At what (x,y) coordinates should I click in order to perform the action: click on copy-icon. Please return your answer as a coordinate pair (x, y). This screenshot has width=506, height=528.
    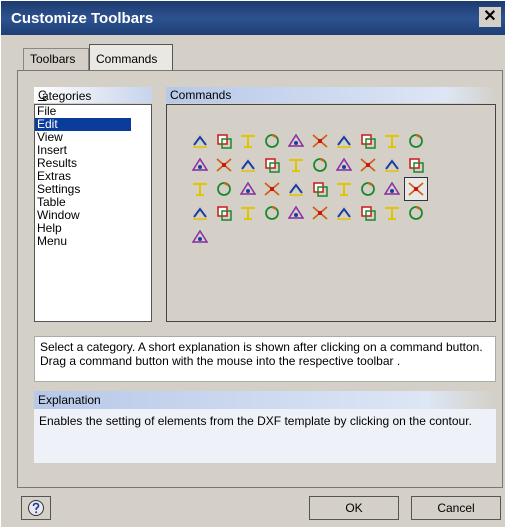
    Looking at the image, I should click on (248, 141).